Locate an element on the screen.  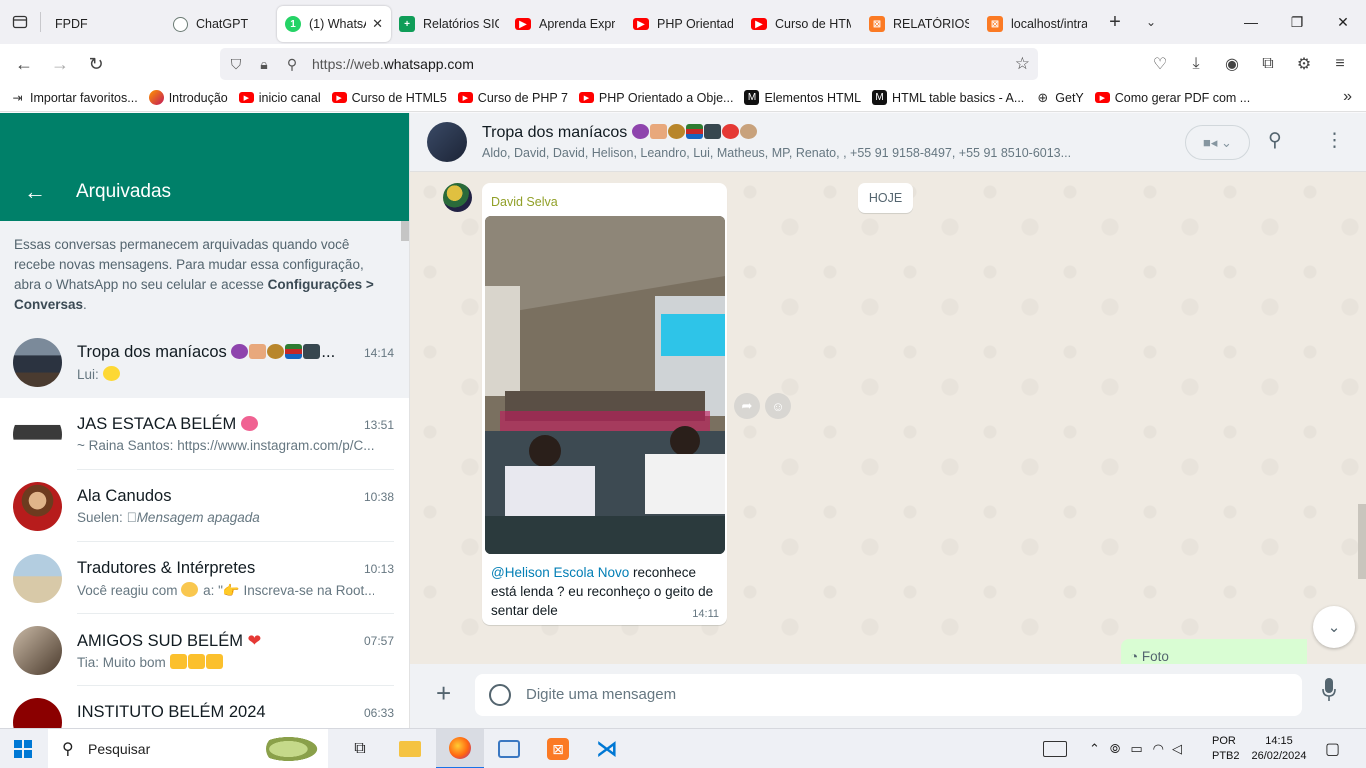
restore-button: ❐ is located at coordinates (1297, 22).